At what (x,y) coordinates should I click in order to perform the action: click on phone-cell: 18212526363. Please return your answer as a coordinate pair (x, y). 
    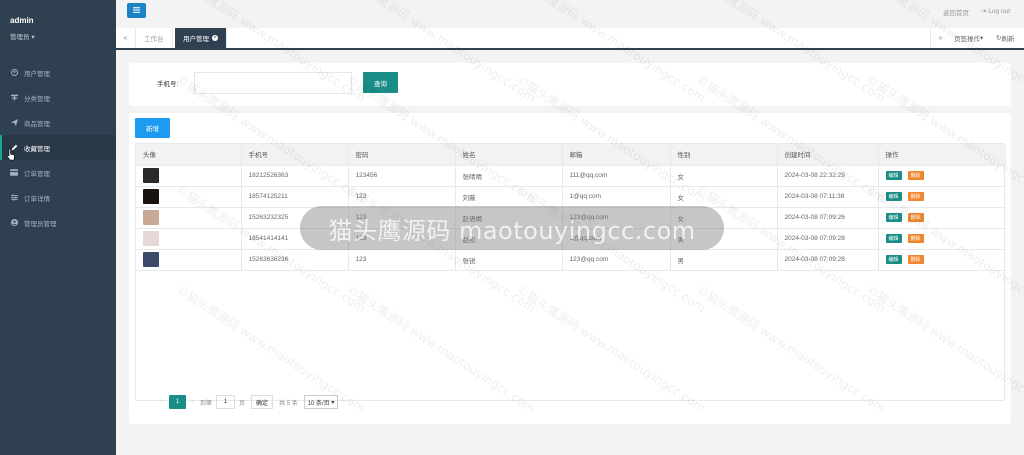
    Looking at the image, I should click on (295, 176).